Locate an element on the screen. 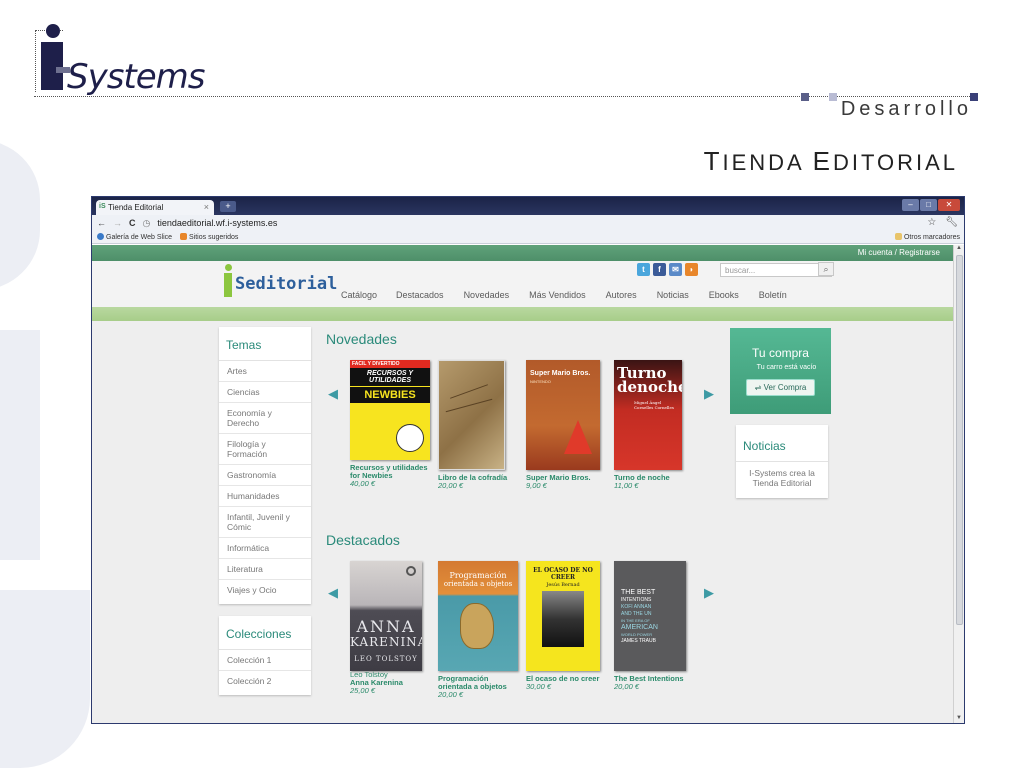 This screenshot has height=768, width=1024. nav-item-boletin: Boletín is located at coordinates (773, 295).